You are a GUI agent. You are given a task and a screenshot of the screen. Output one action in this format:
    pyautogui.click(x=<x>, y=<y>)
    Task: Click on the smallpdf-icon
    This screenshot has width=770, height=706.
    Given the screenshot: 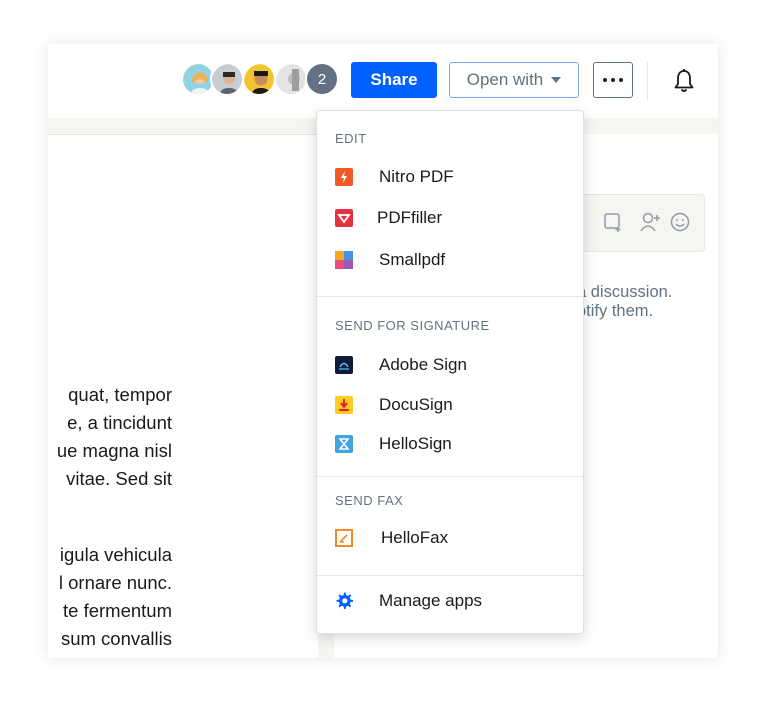 What is the action you would take?
    pyautogui.click(x=344, y=260)
    